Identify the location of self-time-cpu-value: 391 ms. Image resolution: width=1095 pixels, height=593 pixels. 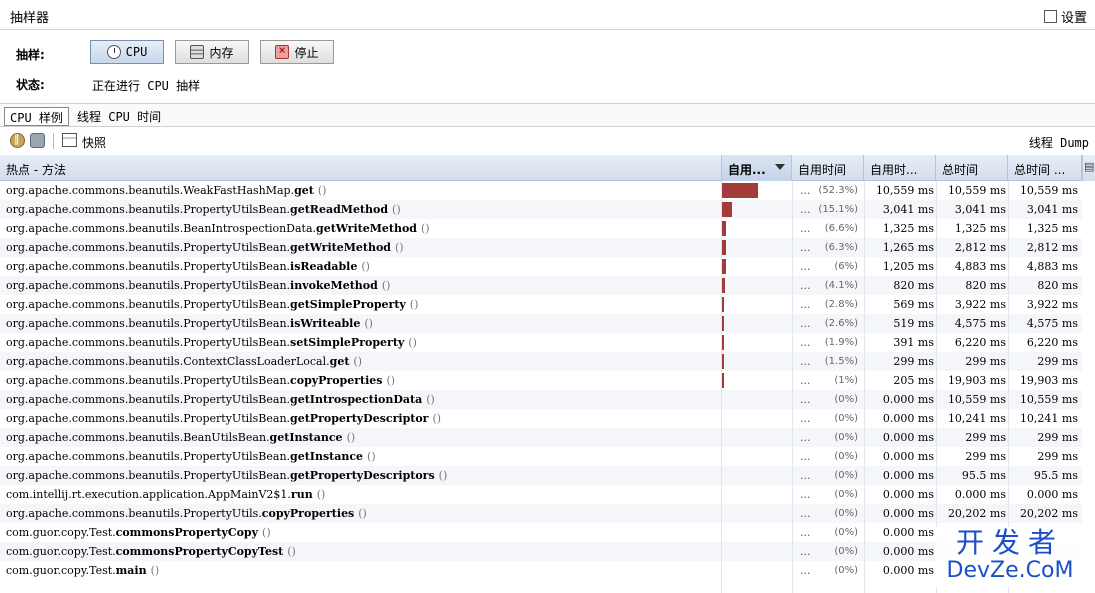
(913, 342).